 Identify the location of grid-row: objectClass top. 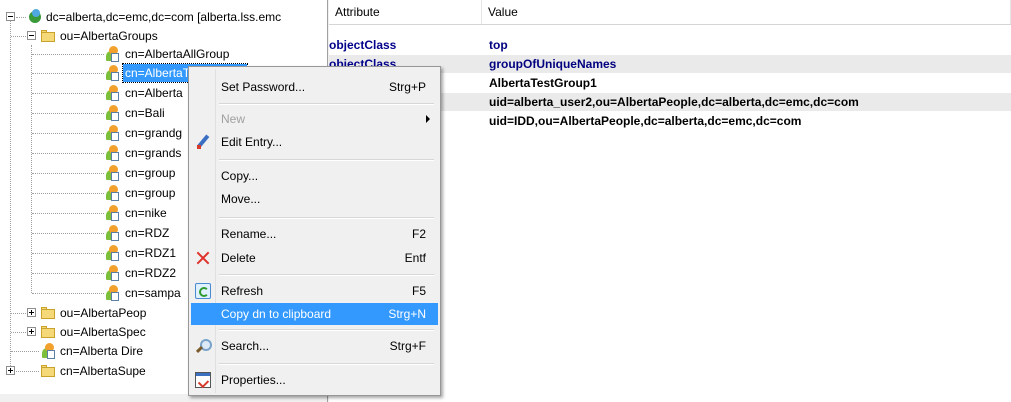
(670, 45).